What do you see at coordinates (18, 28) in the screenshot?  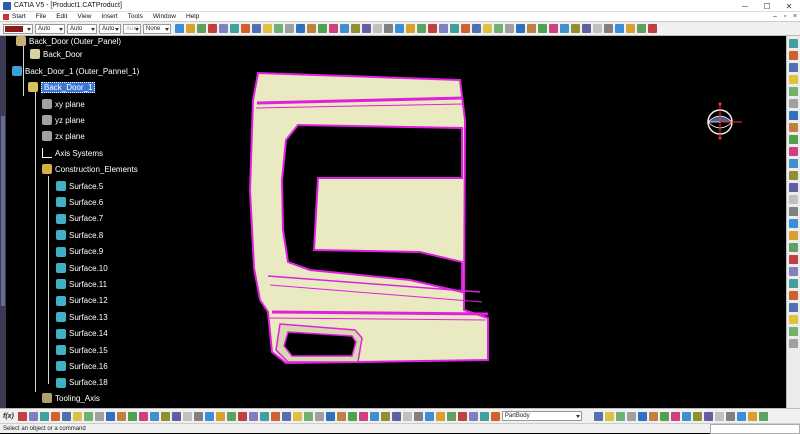 I see `fill-color-combo` at bounding box center [18, 28].